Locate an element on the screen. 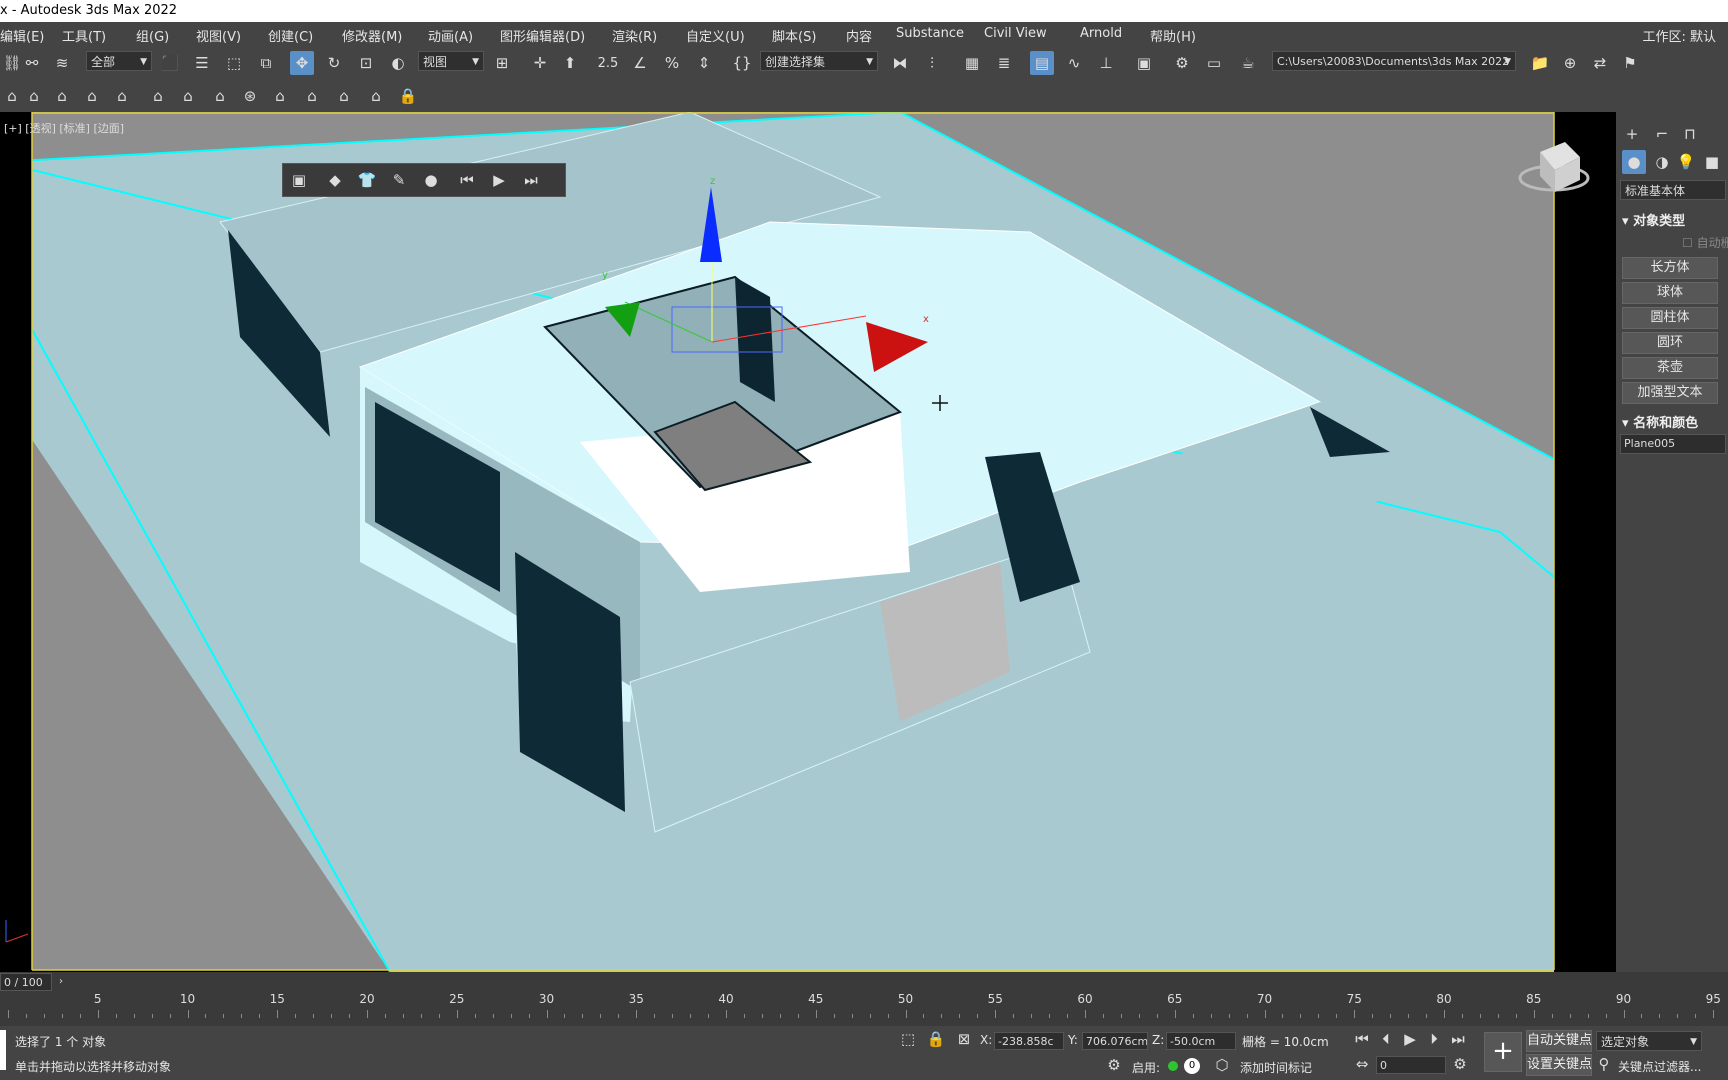 Image resolution: width=1728 pixels, height=1080 pixels. teapot-button: 茶壶 is located at coordinates (1670, 368).